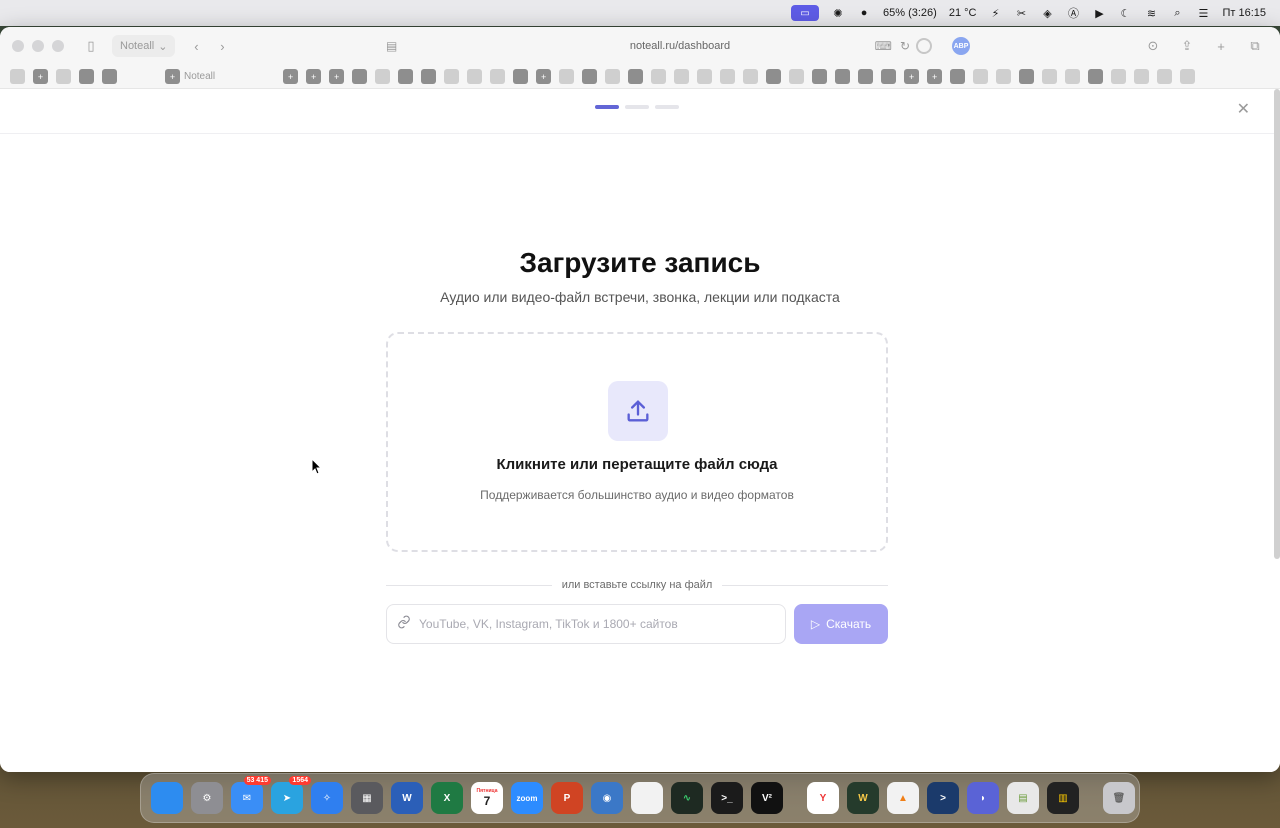 The image size is (1280, 828). I want to click on translate-icon: ⌨, so click(883, 46).